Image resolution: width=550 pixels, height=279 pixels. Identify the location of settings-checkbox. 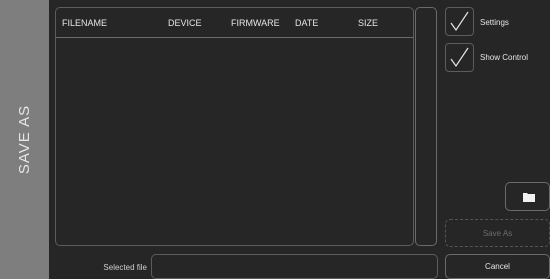
(459, 21).